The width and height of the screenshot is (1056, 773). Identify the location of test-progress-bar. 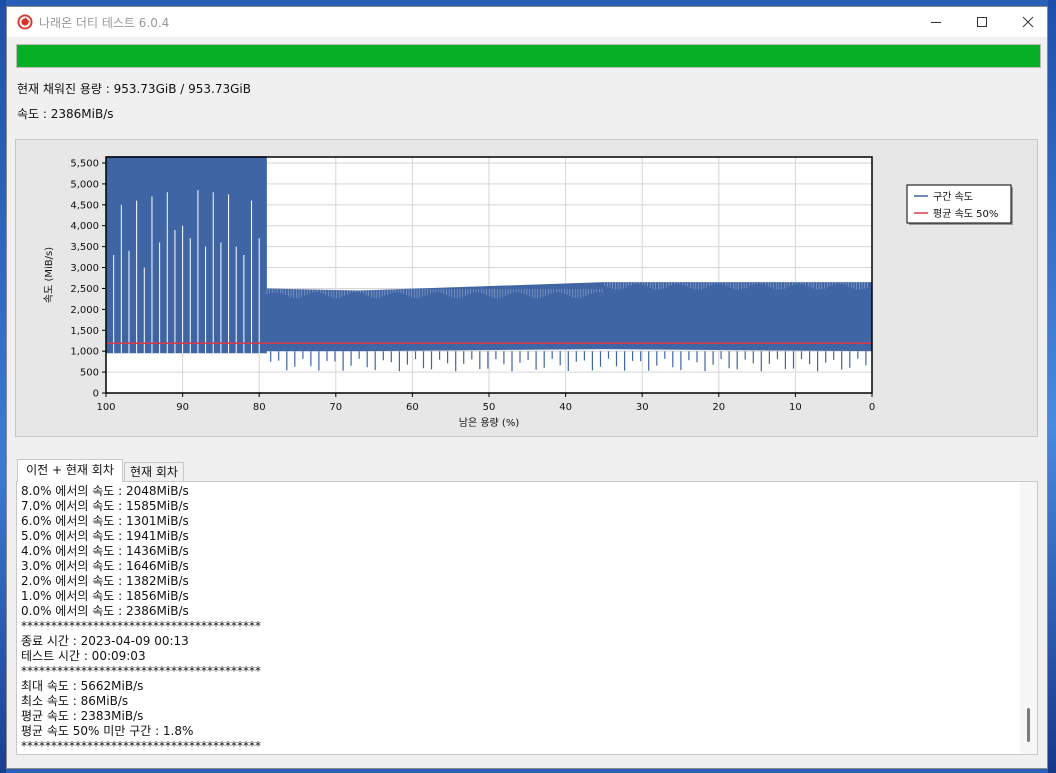
(528, 56).